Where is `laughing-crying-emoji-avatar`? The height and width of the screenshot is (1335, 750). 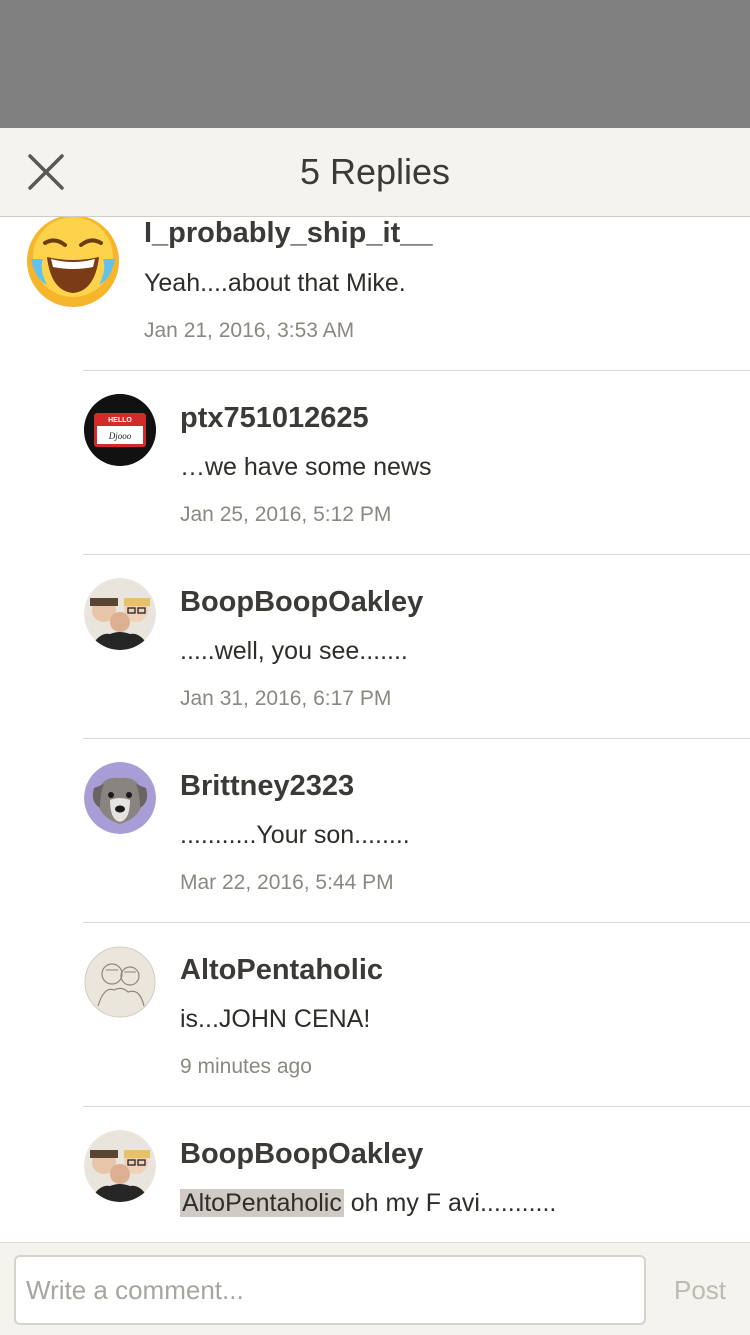
laughing-crying-emoji-avatar is located at coordinates (73, 263).